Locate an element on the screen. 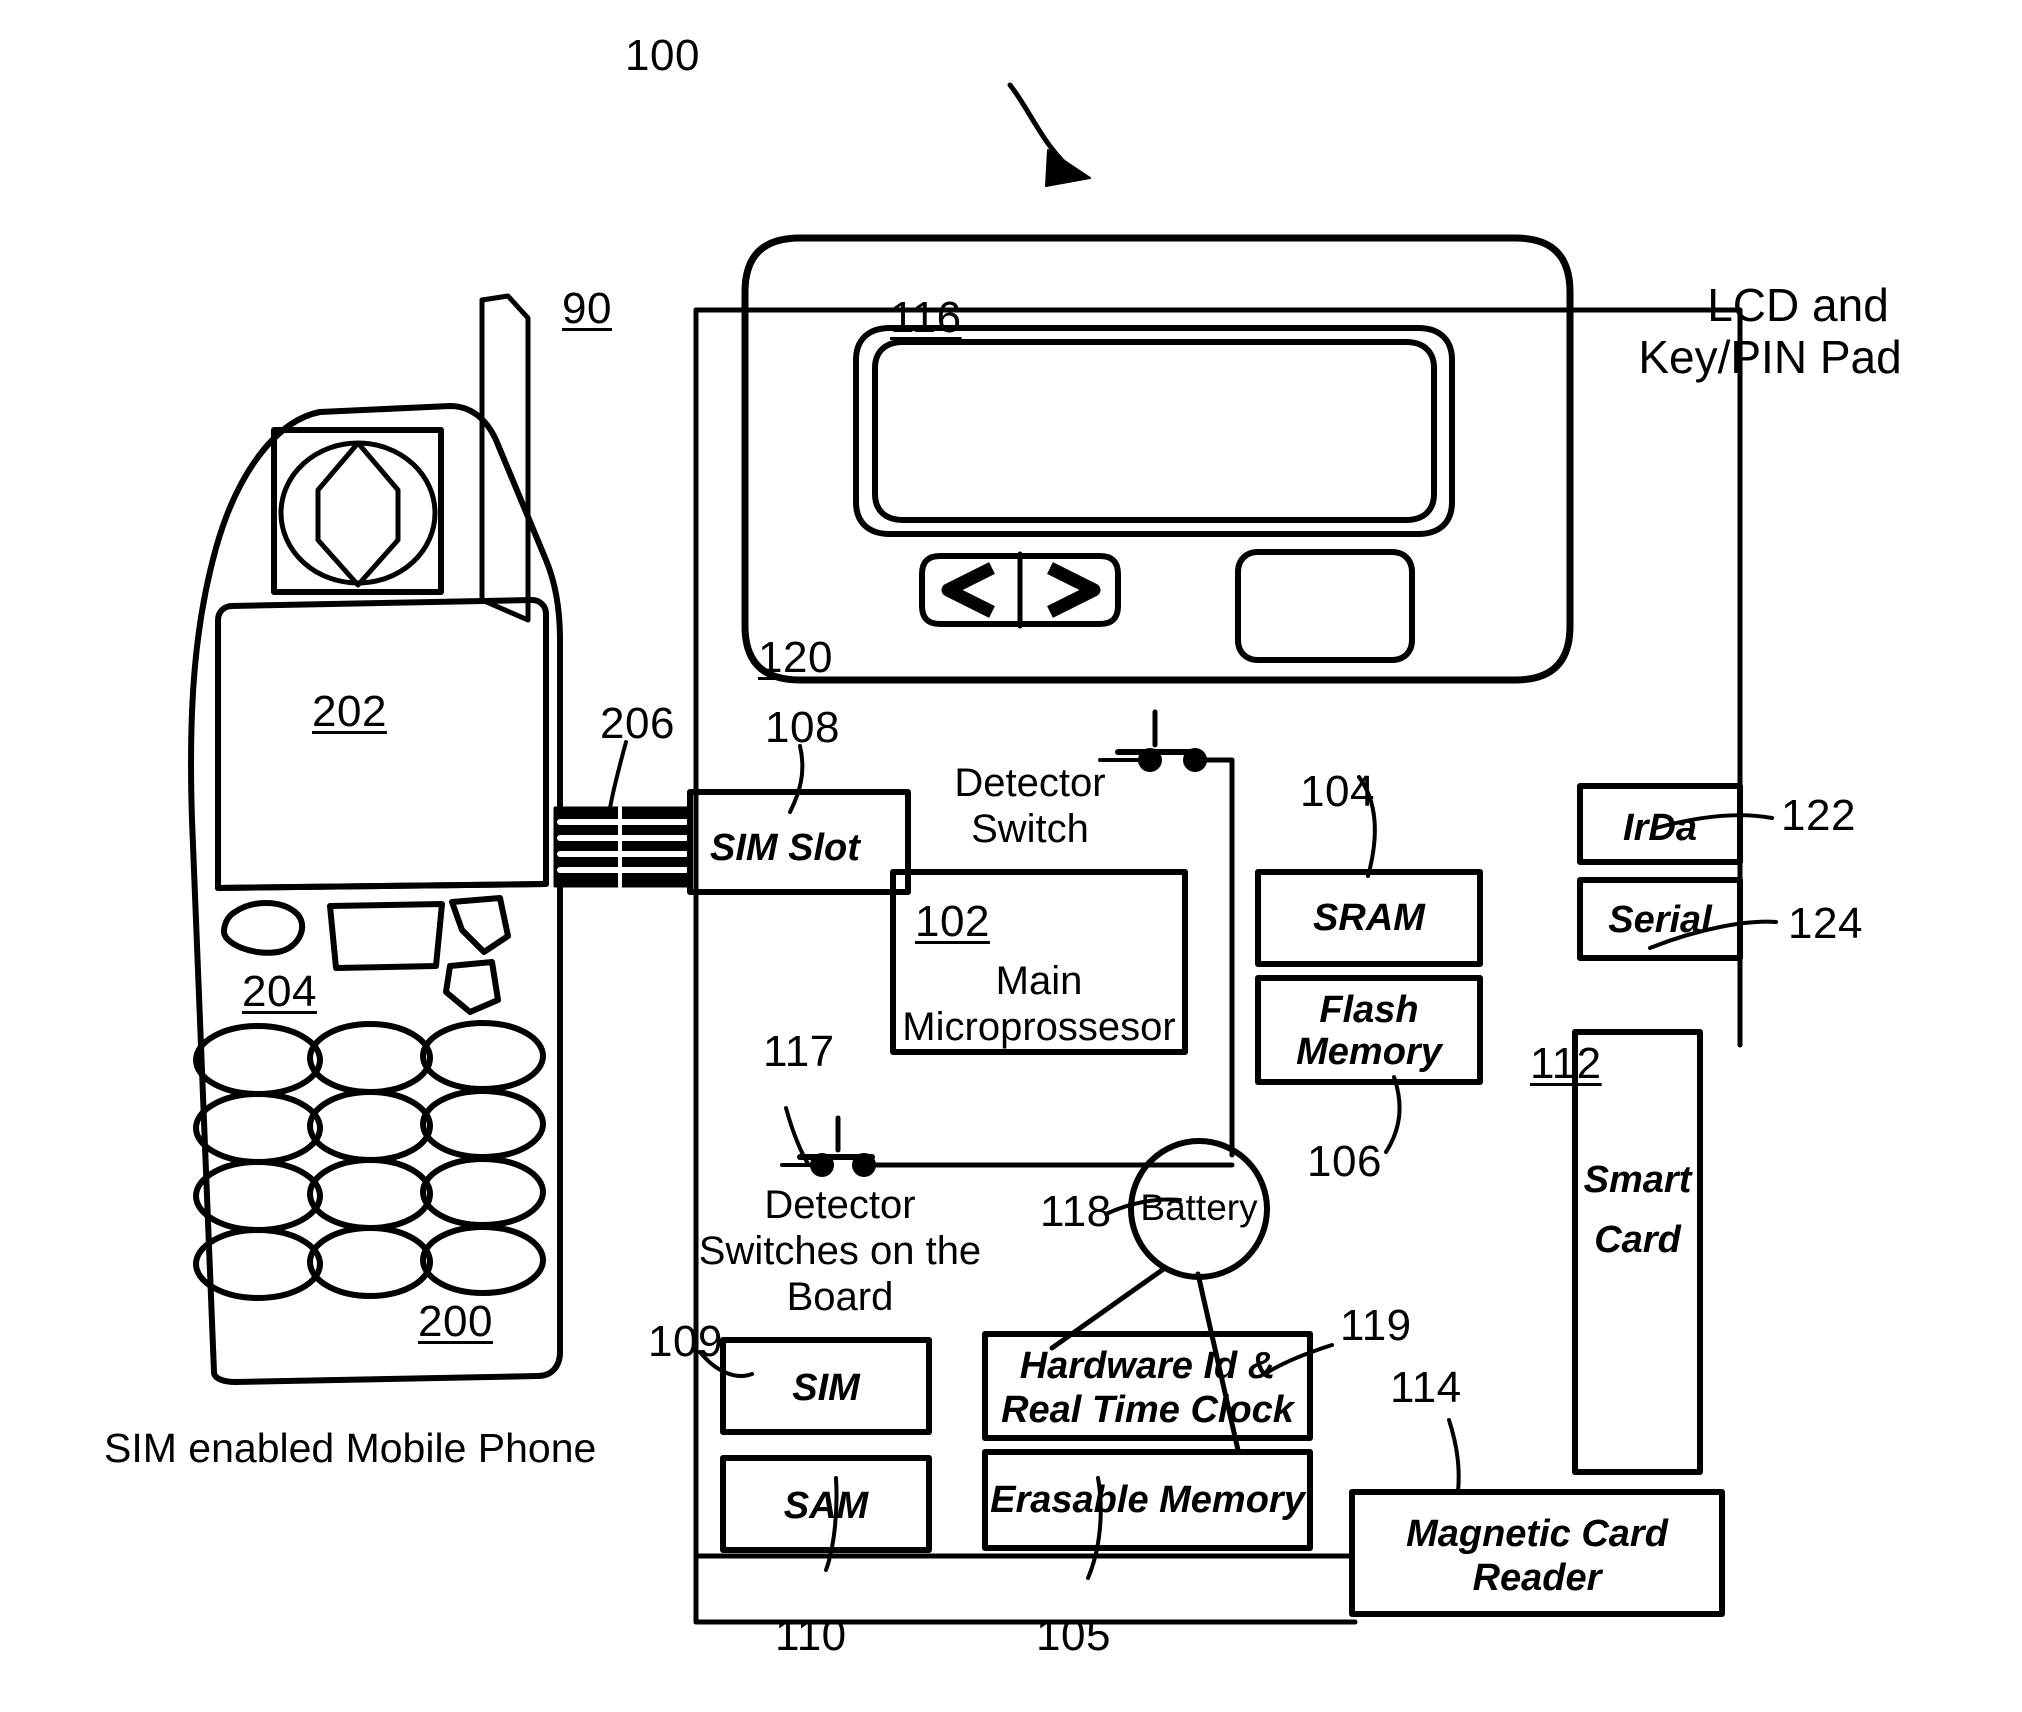 The image size is (2022, 1712). ref-116-label: 116 is located at coordinates (926, 317).